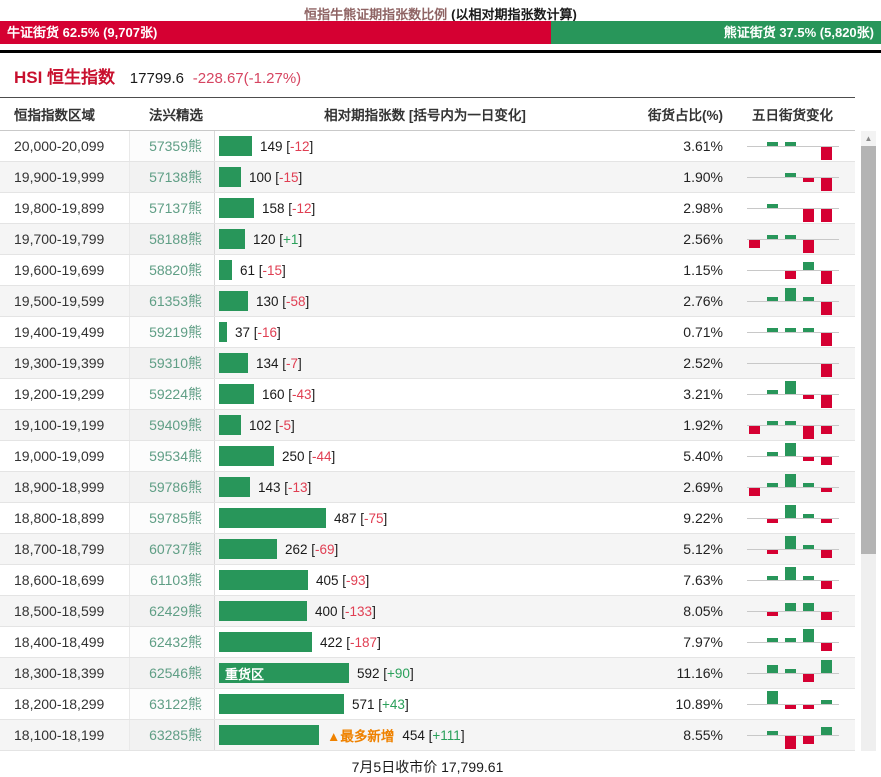 The image size is (881, 777). Describe the element at coordinates (65, 580) in the screenshot. I see `index-range-cell: 18,600-18,699` at that location.